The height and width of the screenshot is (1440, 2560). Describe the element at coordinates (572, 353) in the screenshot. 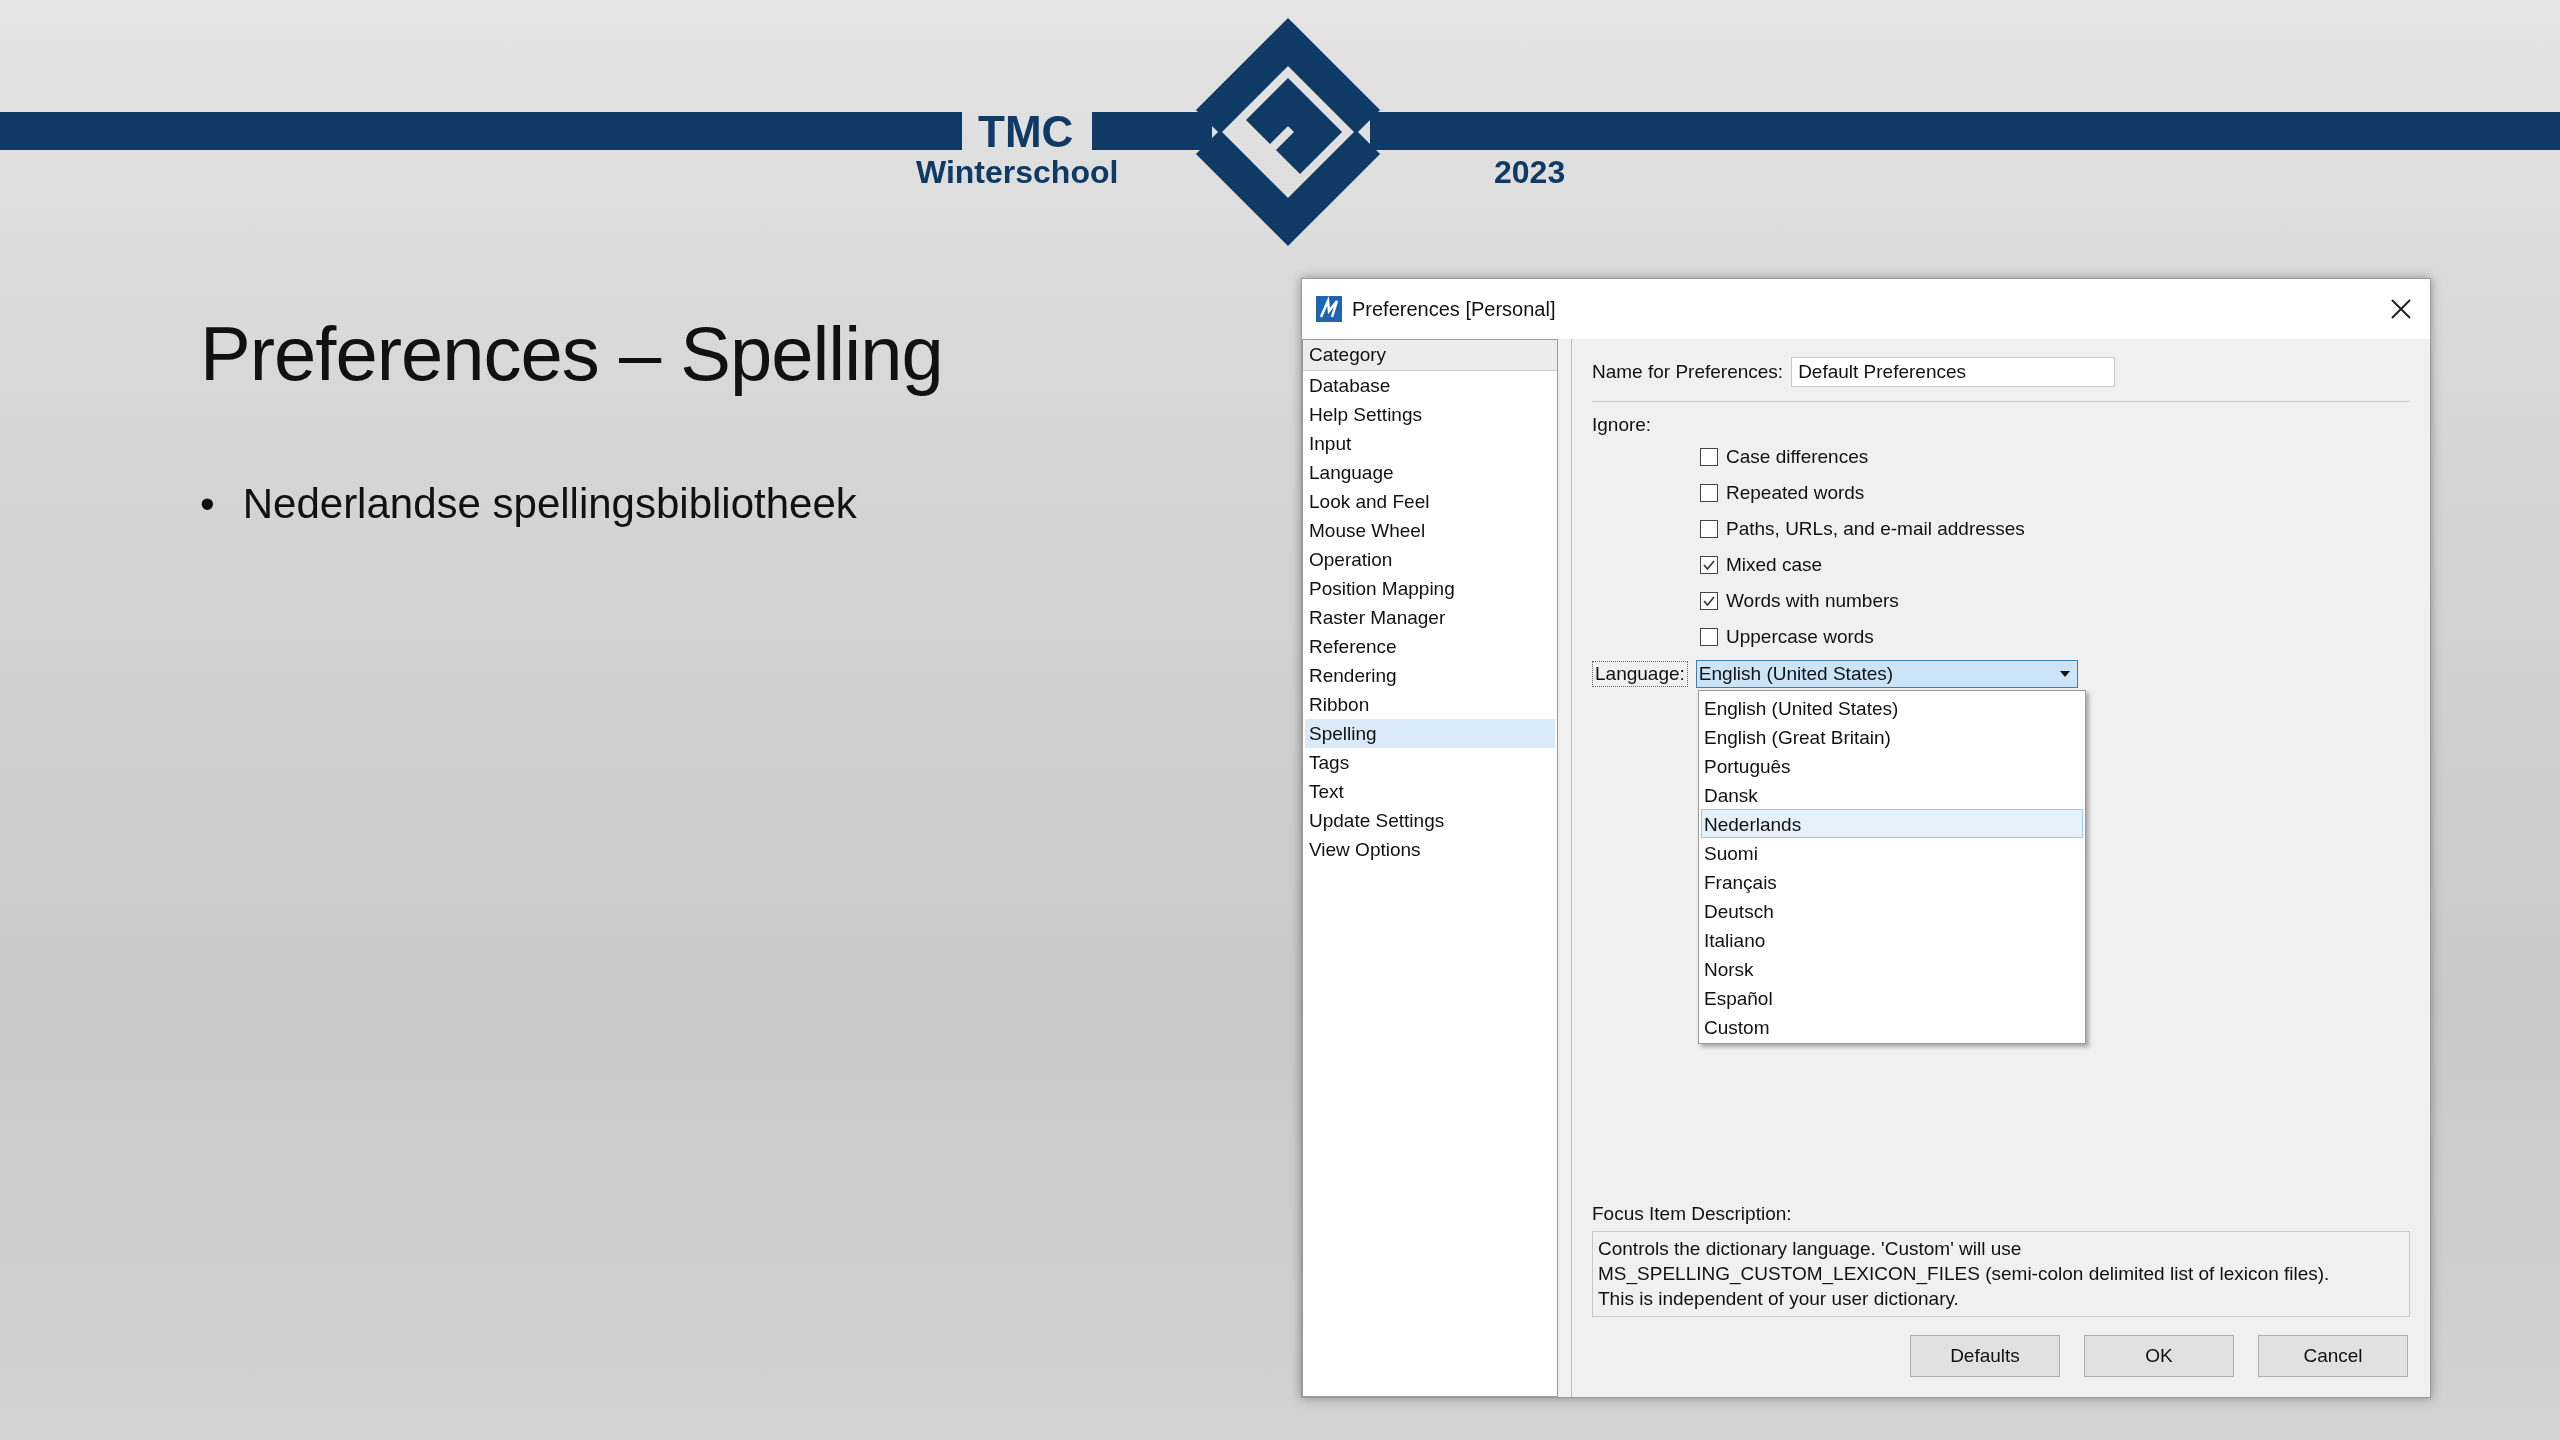

I see `slide-title: Preferences – Spelling` at that location.